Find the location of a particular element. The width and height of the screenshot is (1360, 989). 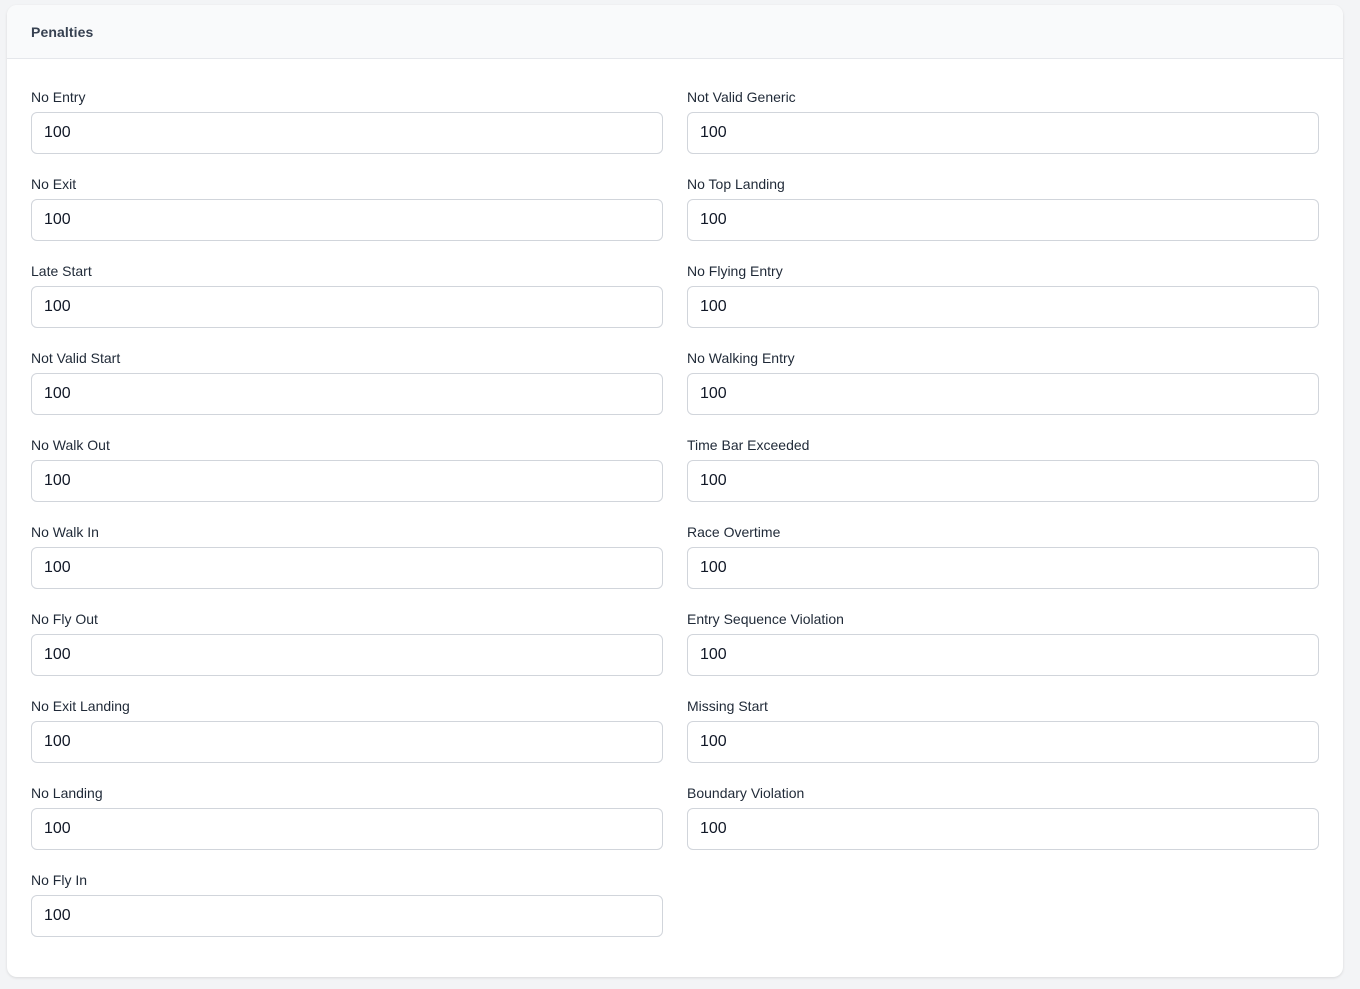

field-not-valid-generic: Not Valid Generic is located at coordinates (1003, 127).